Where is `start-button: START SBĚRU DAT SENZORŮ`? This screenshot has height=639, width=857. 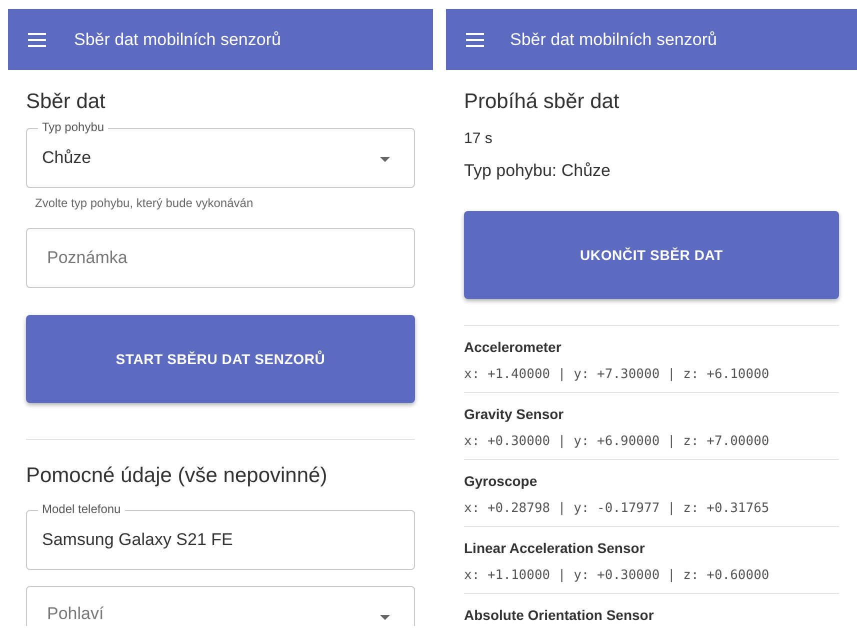 start-button: START SBĚRU DAT SENZORŮ is located at coordinates (220, 359).